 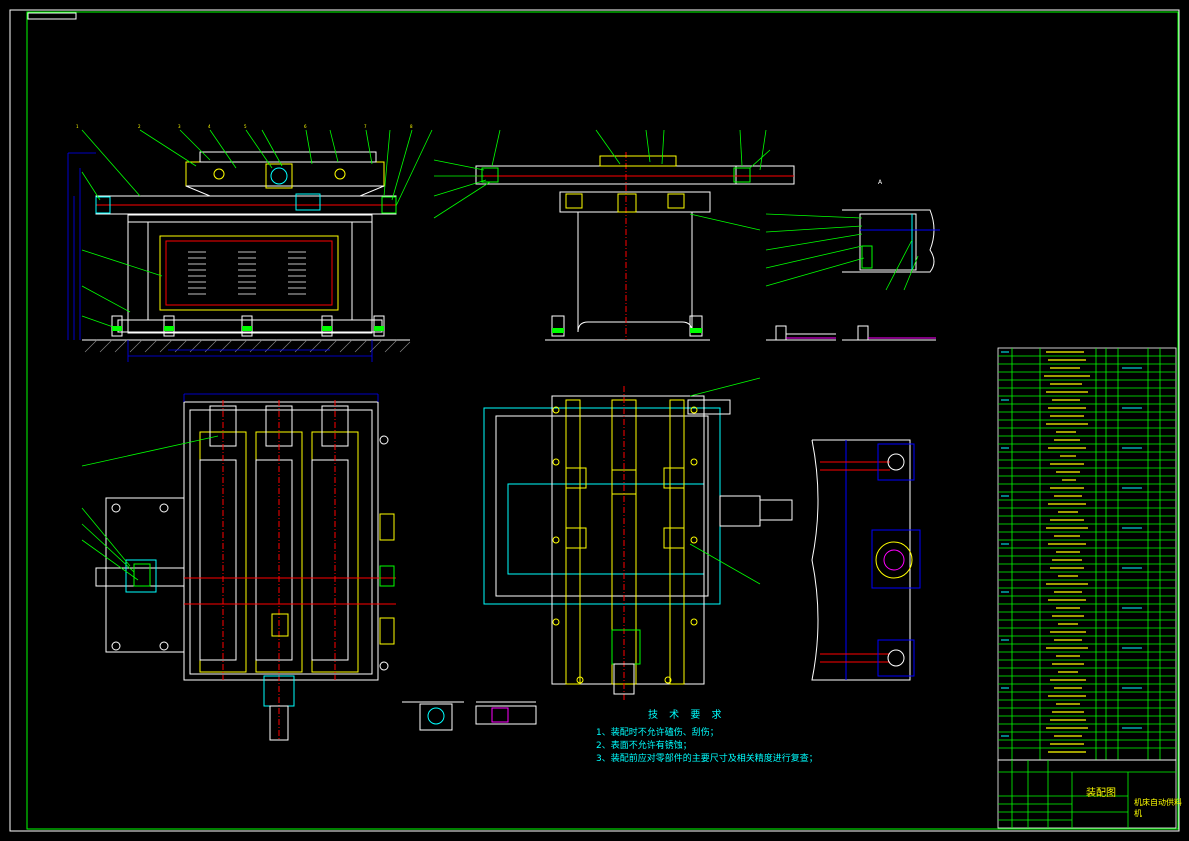 What do you see at coordinates (687, 715) in the screenshot?
I see `technical-requirements-title: 技 术 要 求` at bounding box center [687, 715].